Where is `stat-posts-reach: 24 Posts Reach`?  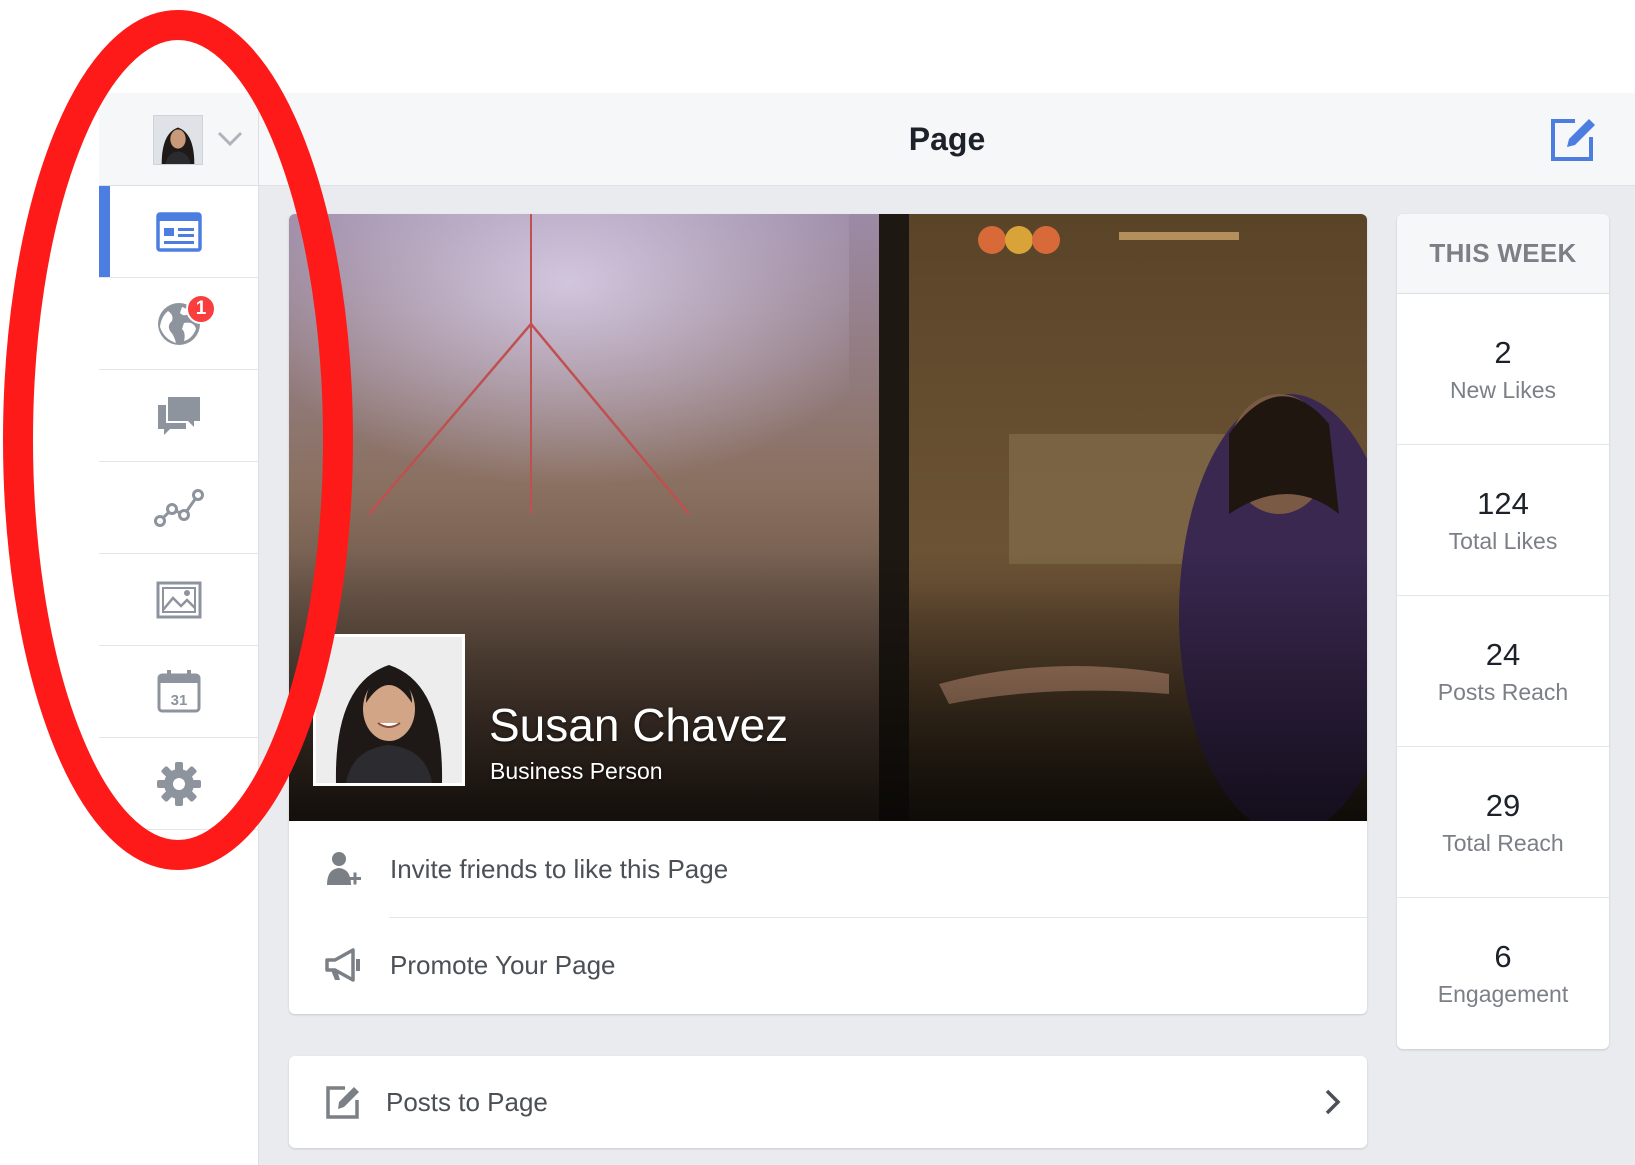 stat-posts-reach: 24 Posts Reach is located at coordinates (1503, 671).